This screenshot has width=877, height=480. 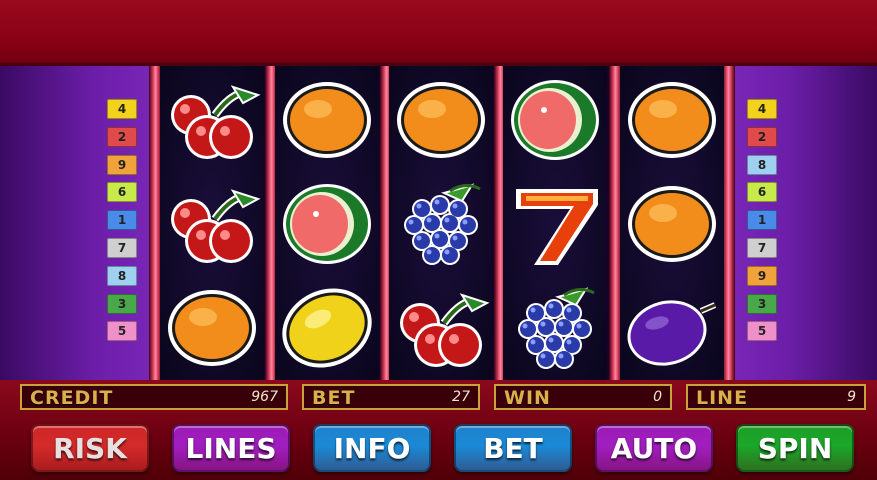 What do you see at coordinates (334, 398) in the screenshot?
I see `bet-label: BET` at bounding box center [334, 398].